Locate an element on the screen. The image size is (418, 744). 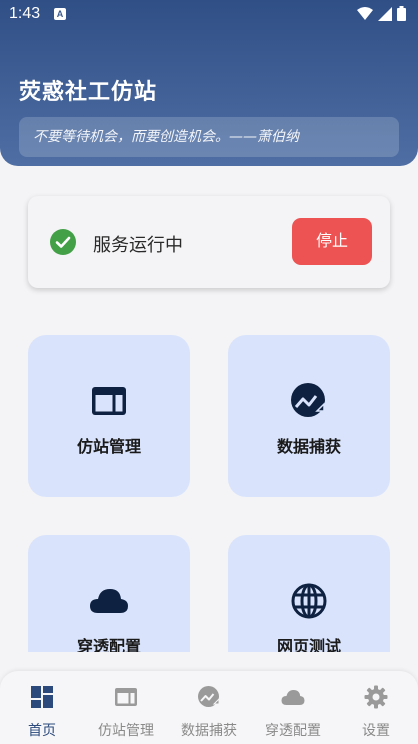
nav-site-management: 仿站管理 is located at coordinates (126, 707).